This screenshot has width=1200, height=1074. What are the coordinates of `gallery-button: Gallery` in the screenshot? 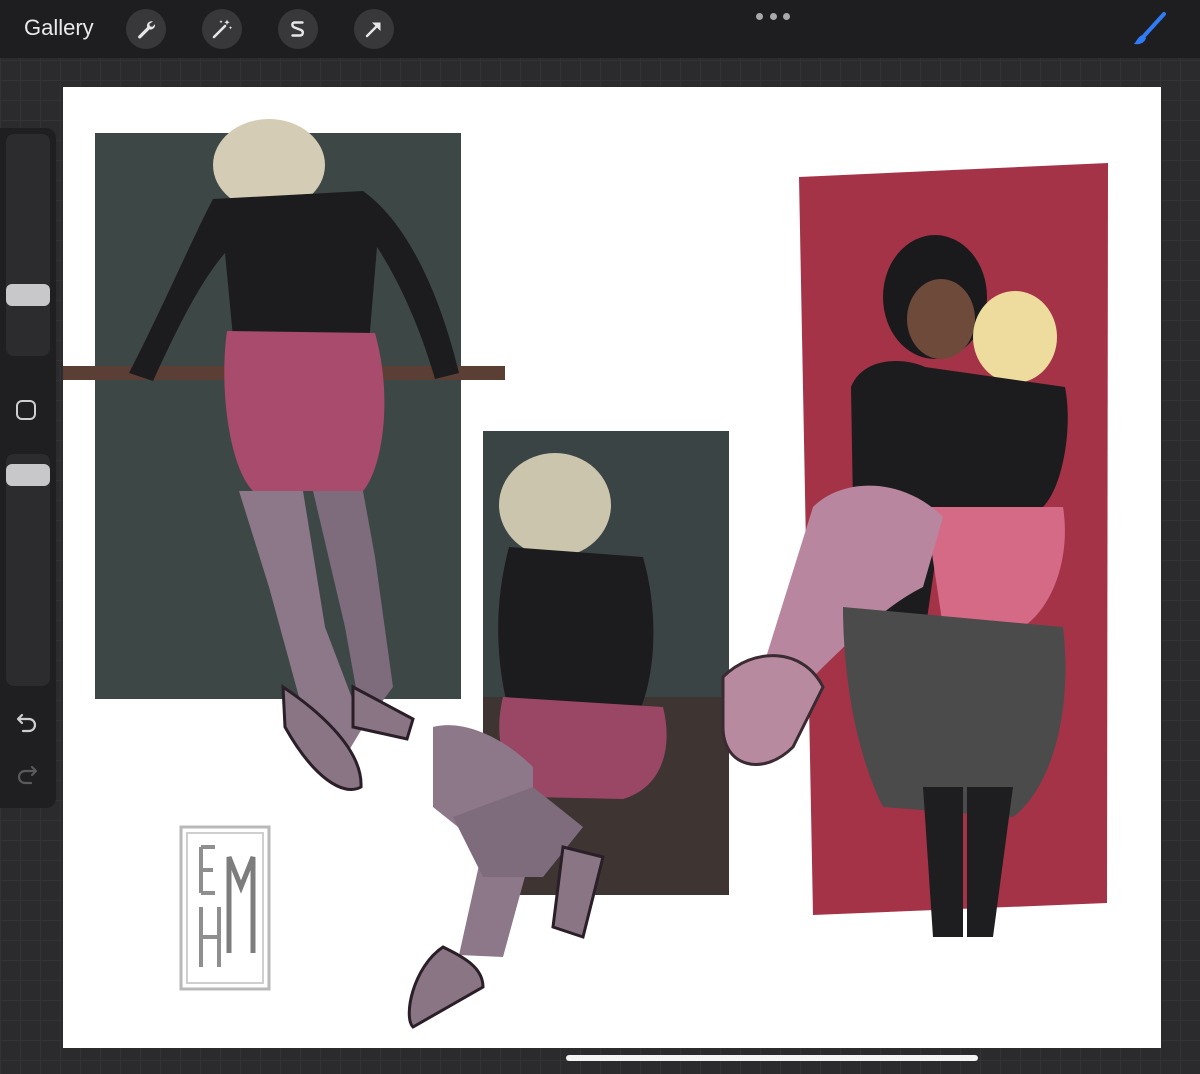 It's located at (59, 28).